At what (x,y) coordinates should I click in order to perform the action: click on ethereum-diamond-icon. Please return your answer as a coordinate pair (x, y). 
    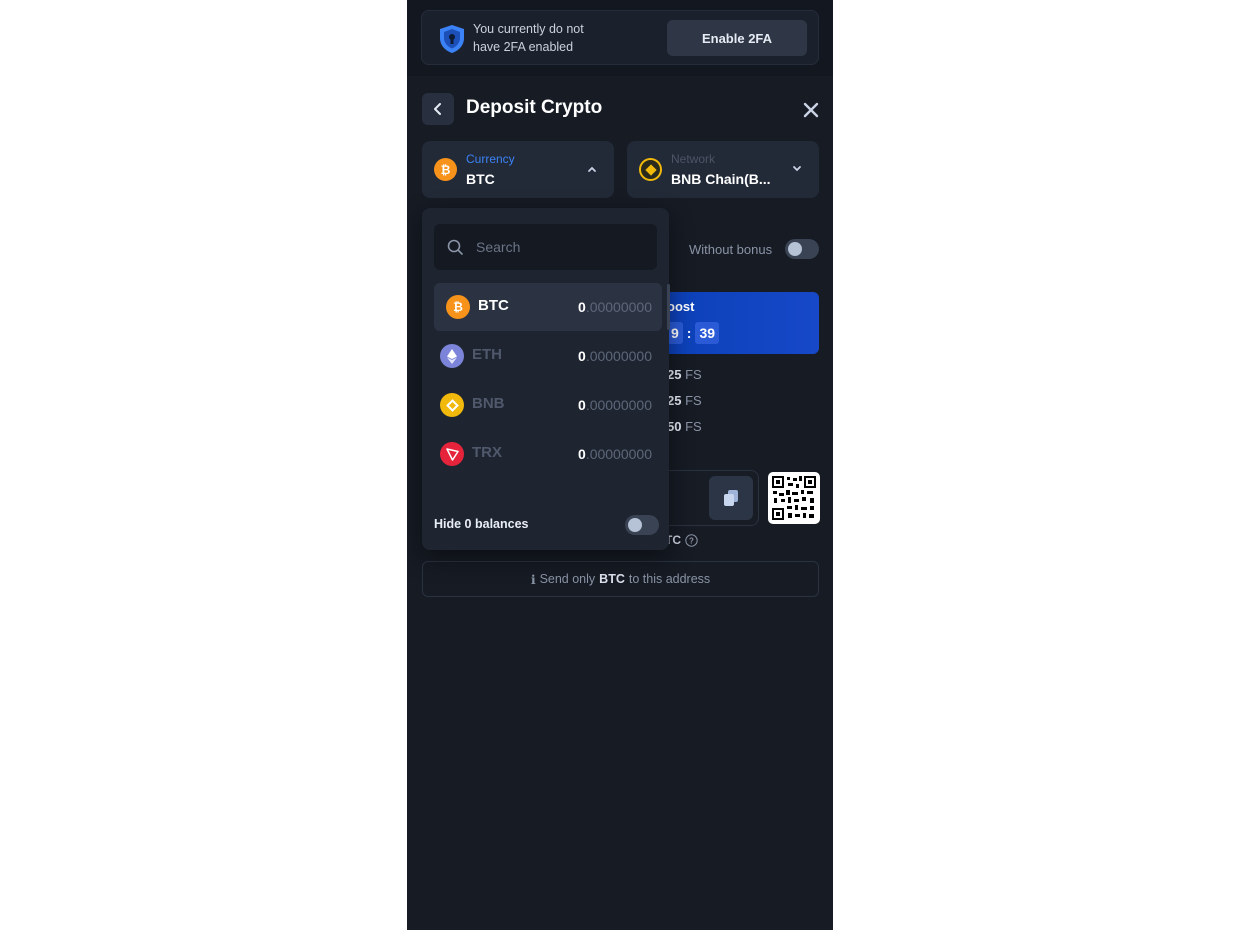
    Looking at the image, I should click on (452, 356).